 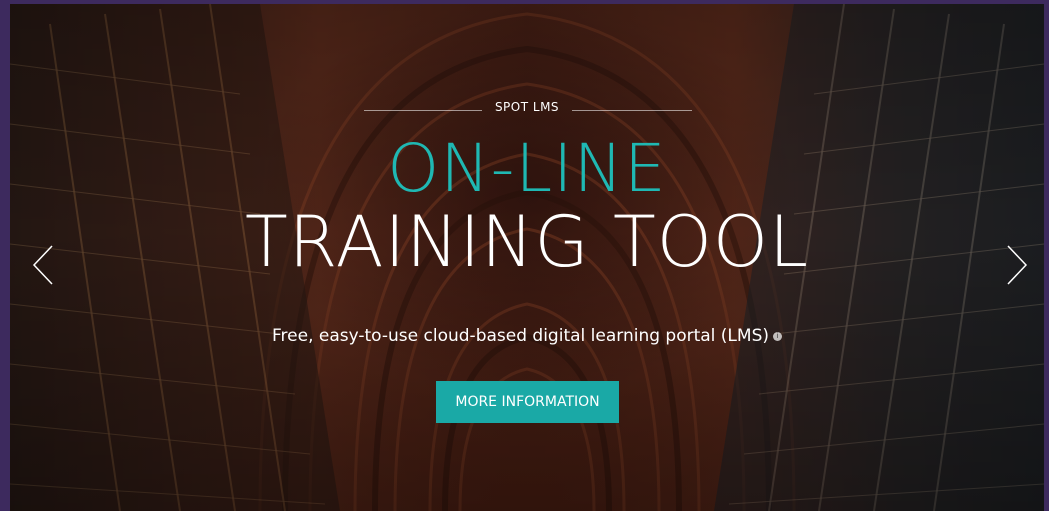 I want to click on carousel-prev-button, so click(x=45, y=265).